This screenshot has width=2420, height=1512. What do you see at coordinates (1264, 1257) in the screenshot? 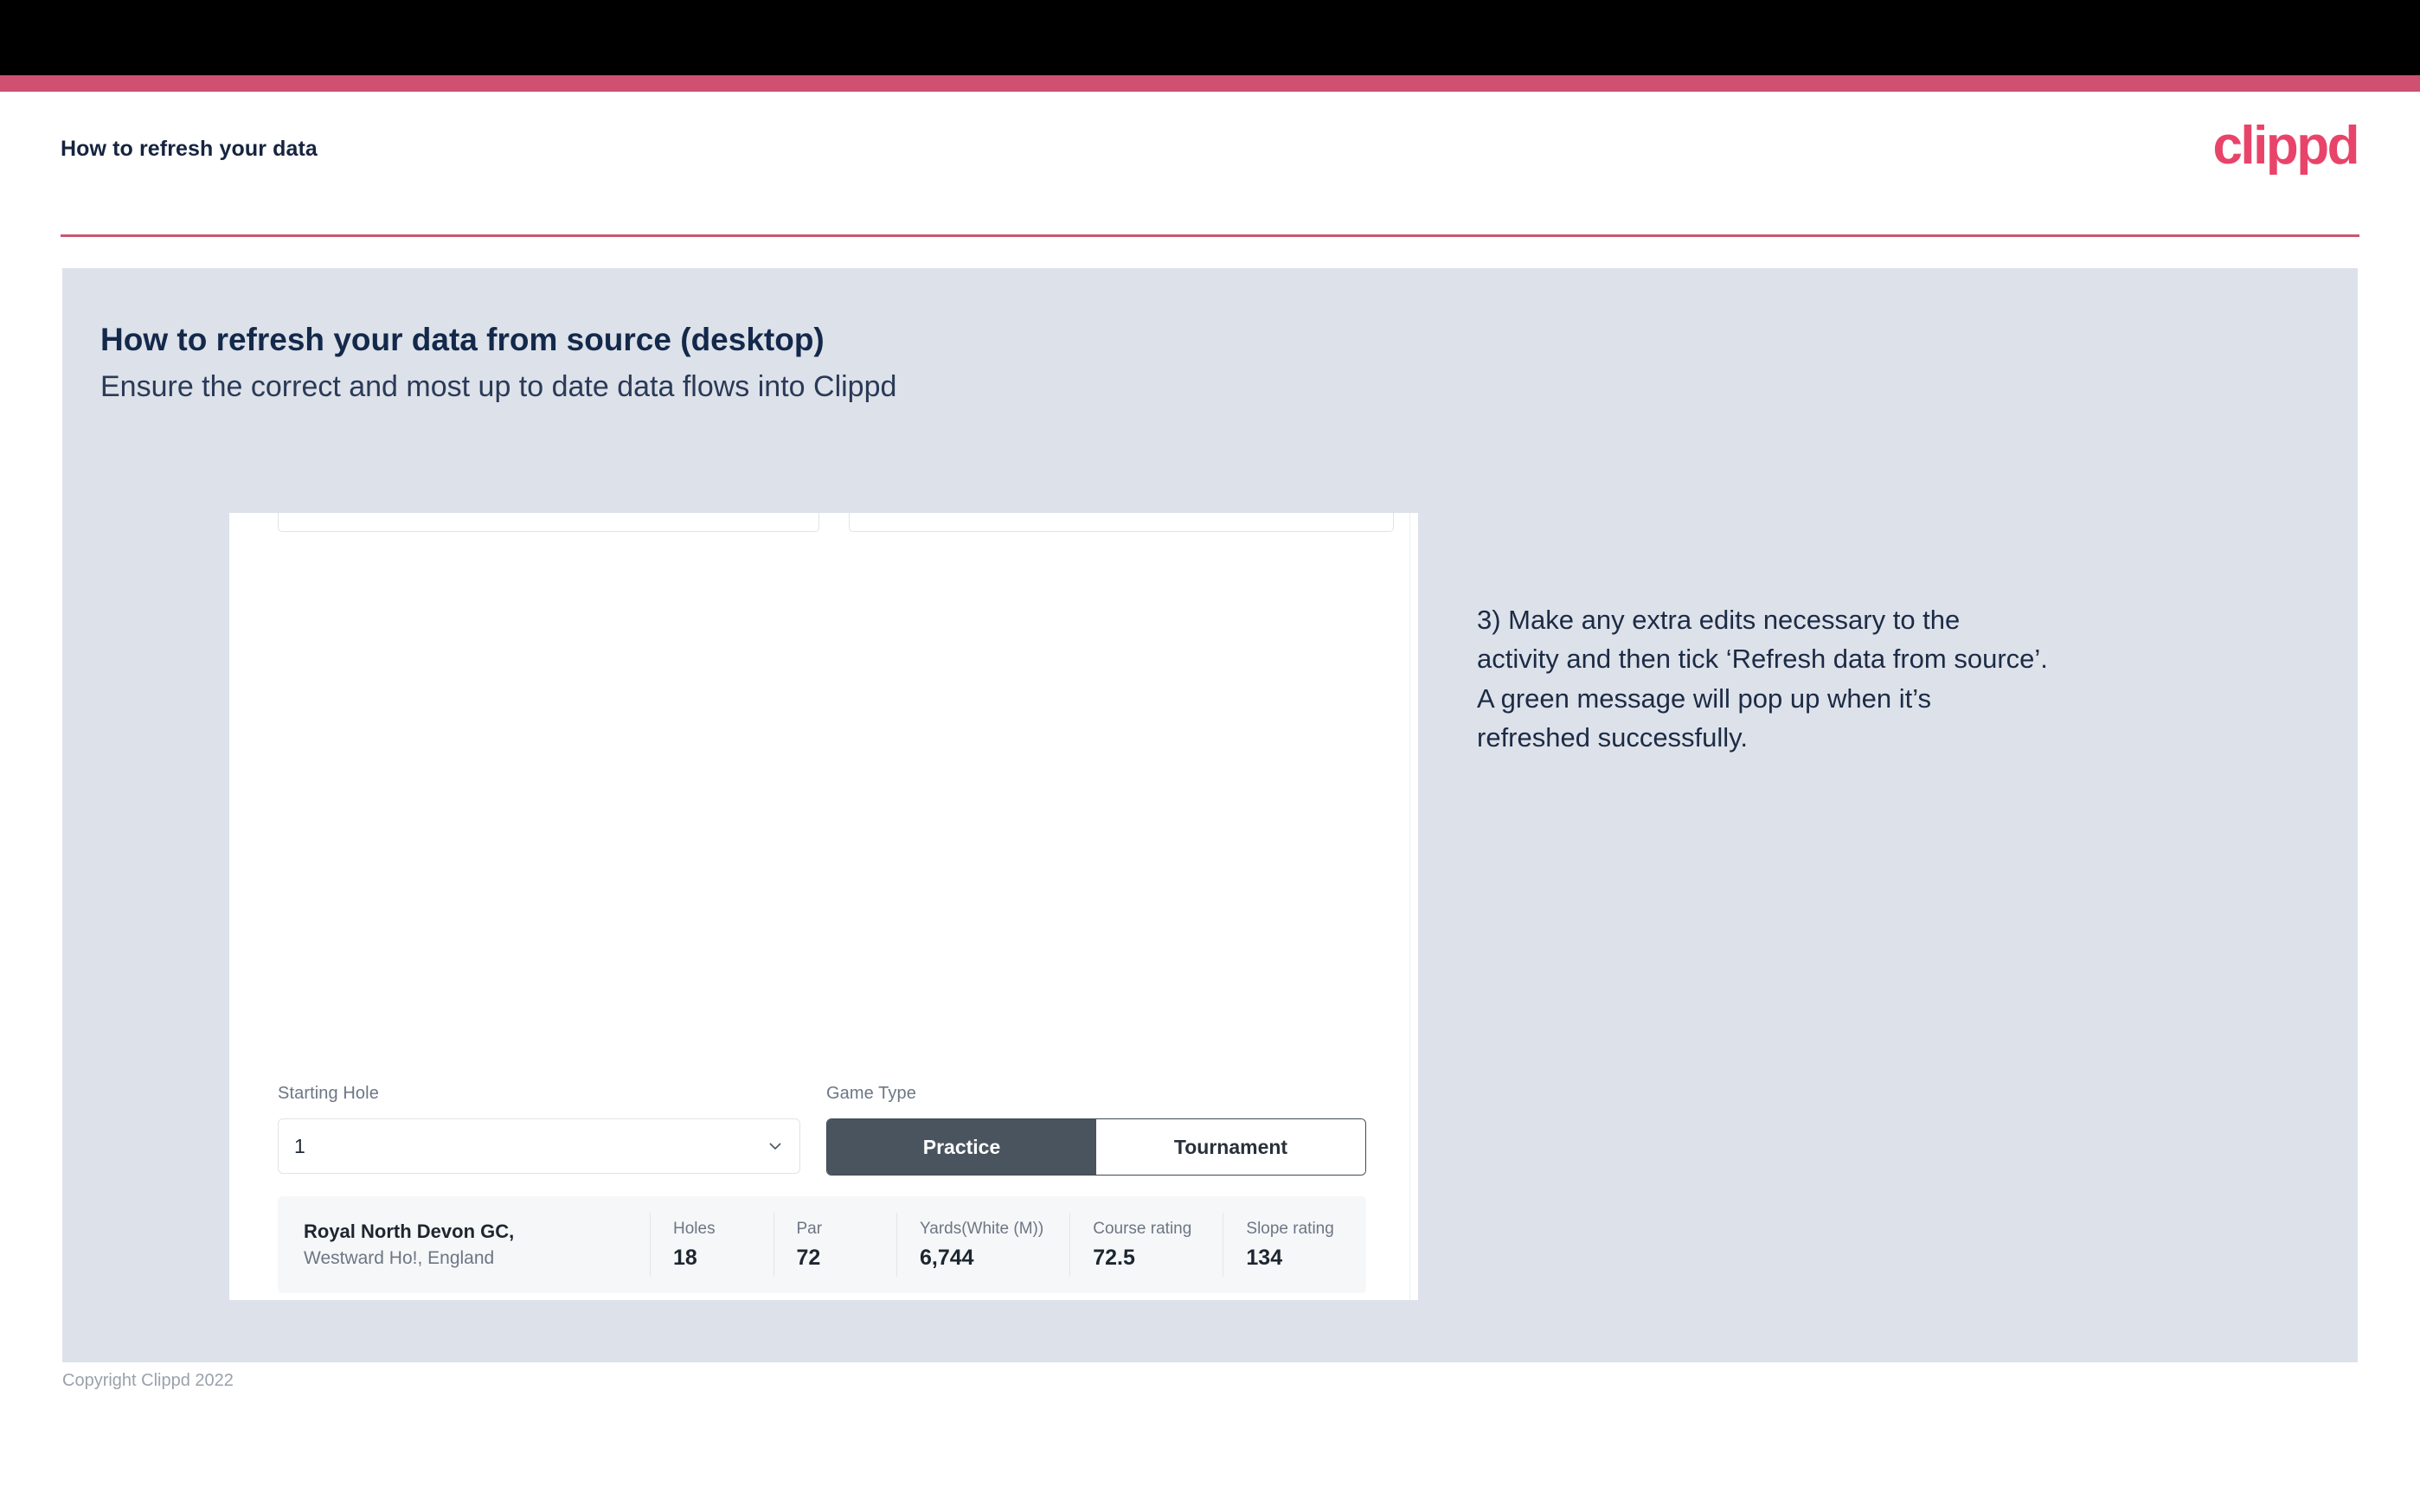
I see `stat-value: 134` at bounding box center [1264, 1257].